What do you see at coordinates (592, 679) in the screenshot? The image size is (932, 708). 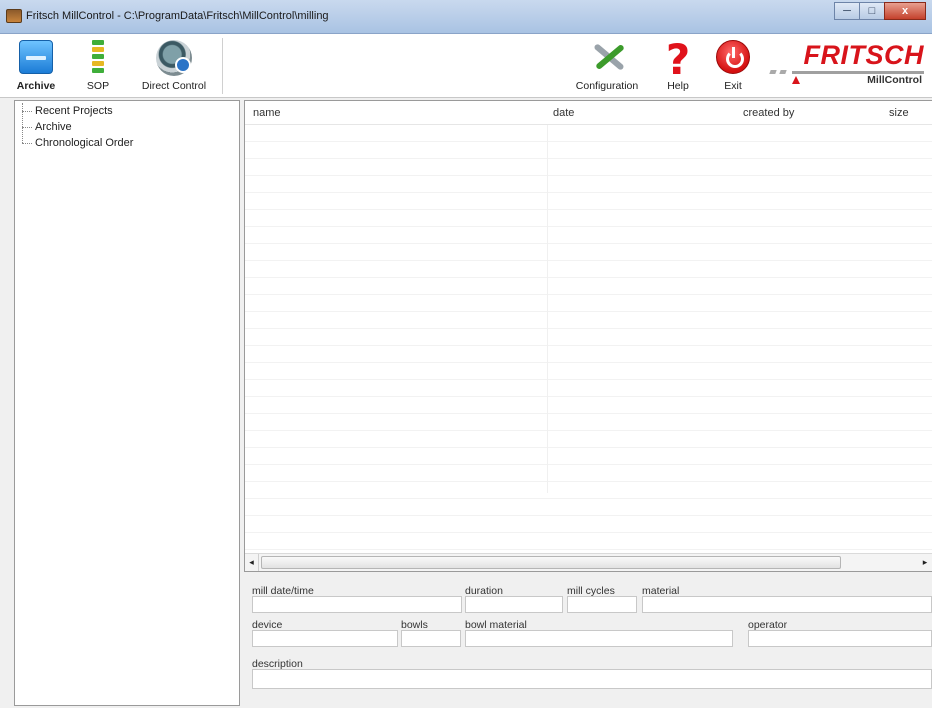 I see `description-field` at bounding box center [592, 679].